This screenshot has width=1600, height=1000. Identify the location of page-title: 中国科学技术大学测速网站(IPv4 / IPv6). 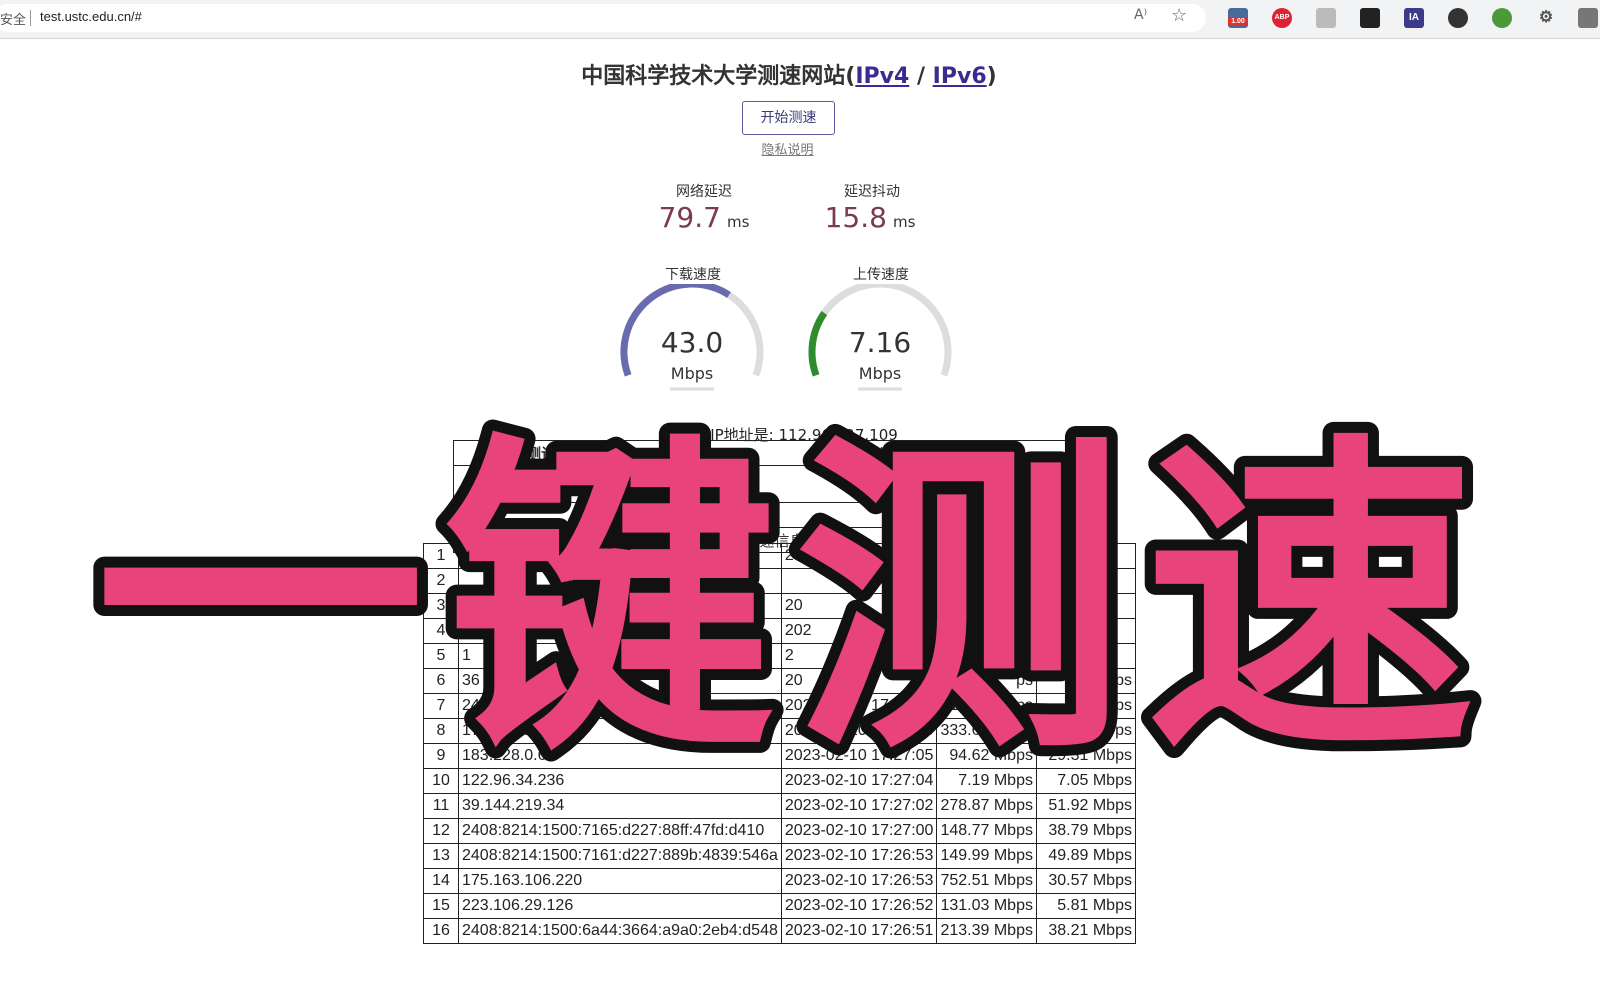
(789, 74).